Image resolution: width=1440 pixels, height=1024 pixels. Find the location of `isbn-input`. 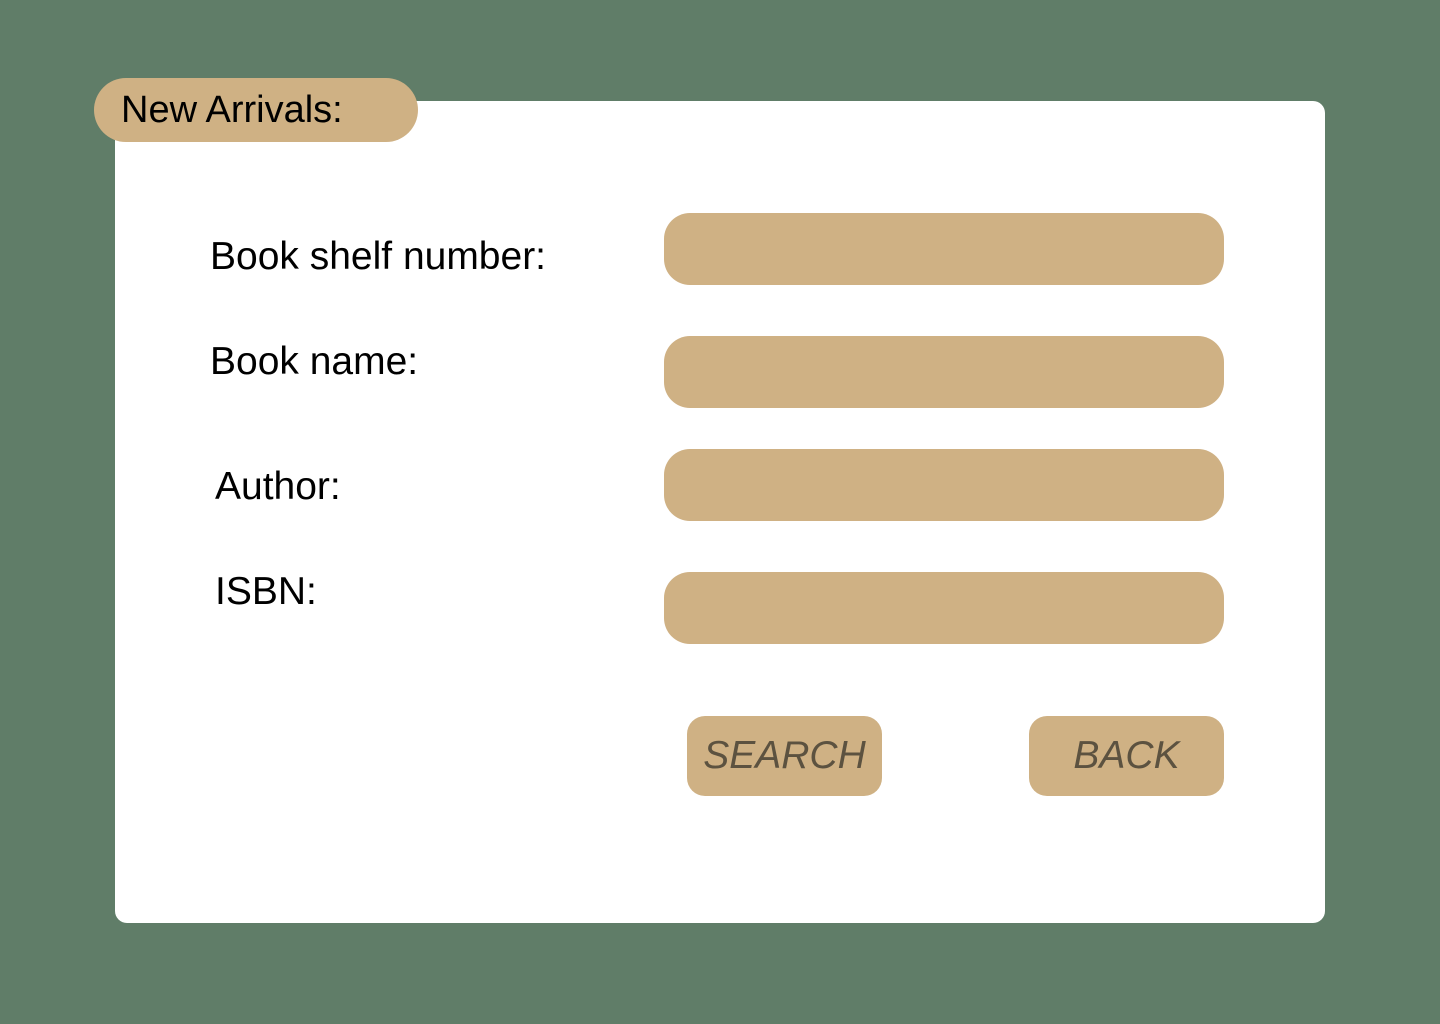

isbn-input is located at coordinates (944, 608).